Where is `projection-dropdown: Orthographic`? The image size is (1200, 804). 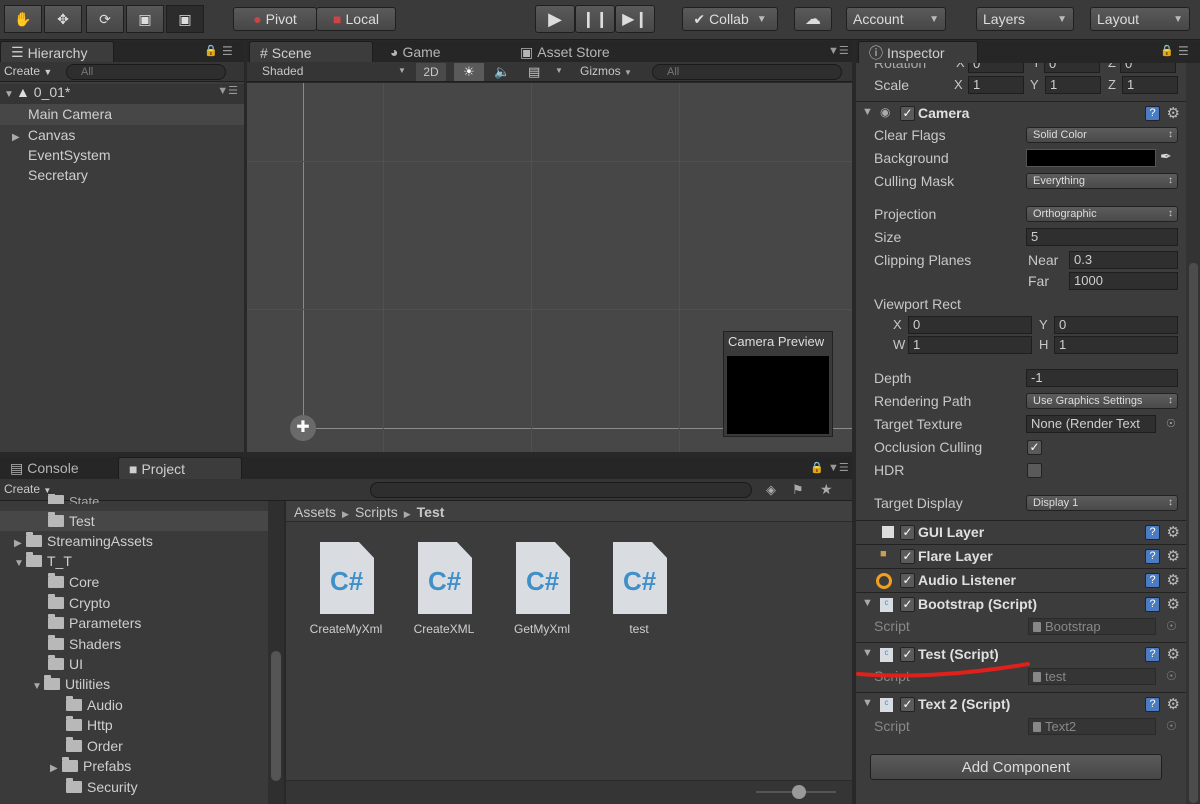 projection-dropdown: Orthographic is located at coordinates (1102, 214).